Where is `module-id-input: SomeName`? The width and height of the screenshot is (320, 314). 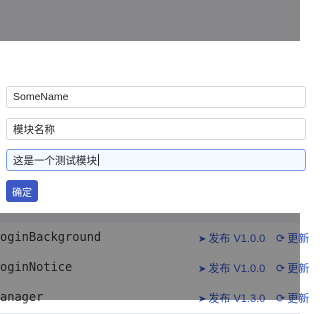 module-id-input: SomeName is located at coordinates (156, 97).